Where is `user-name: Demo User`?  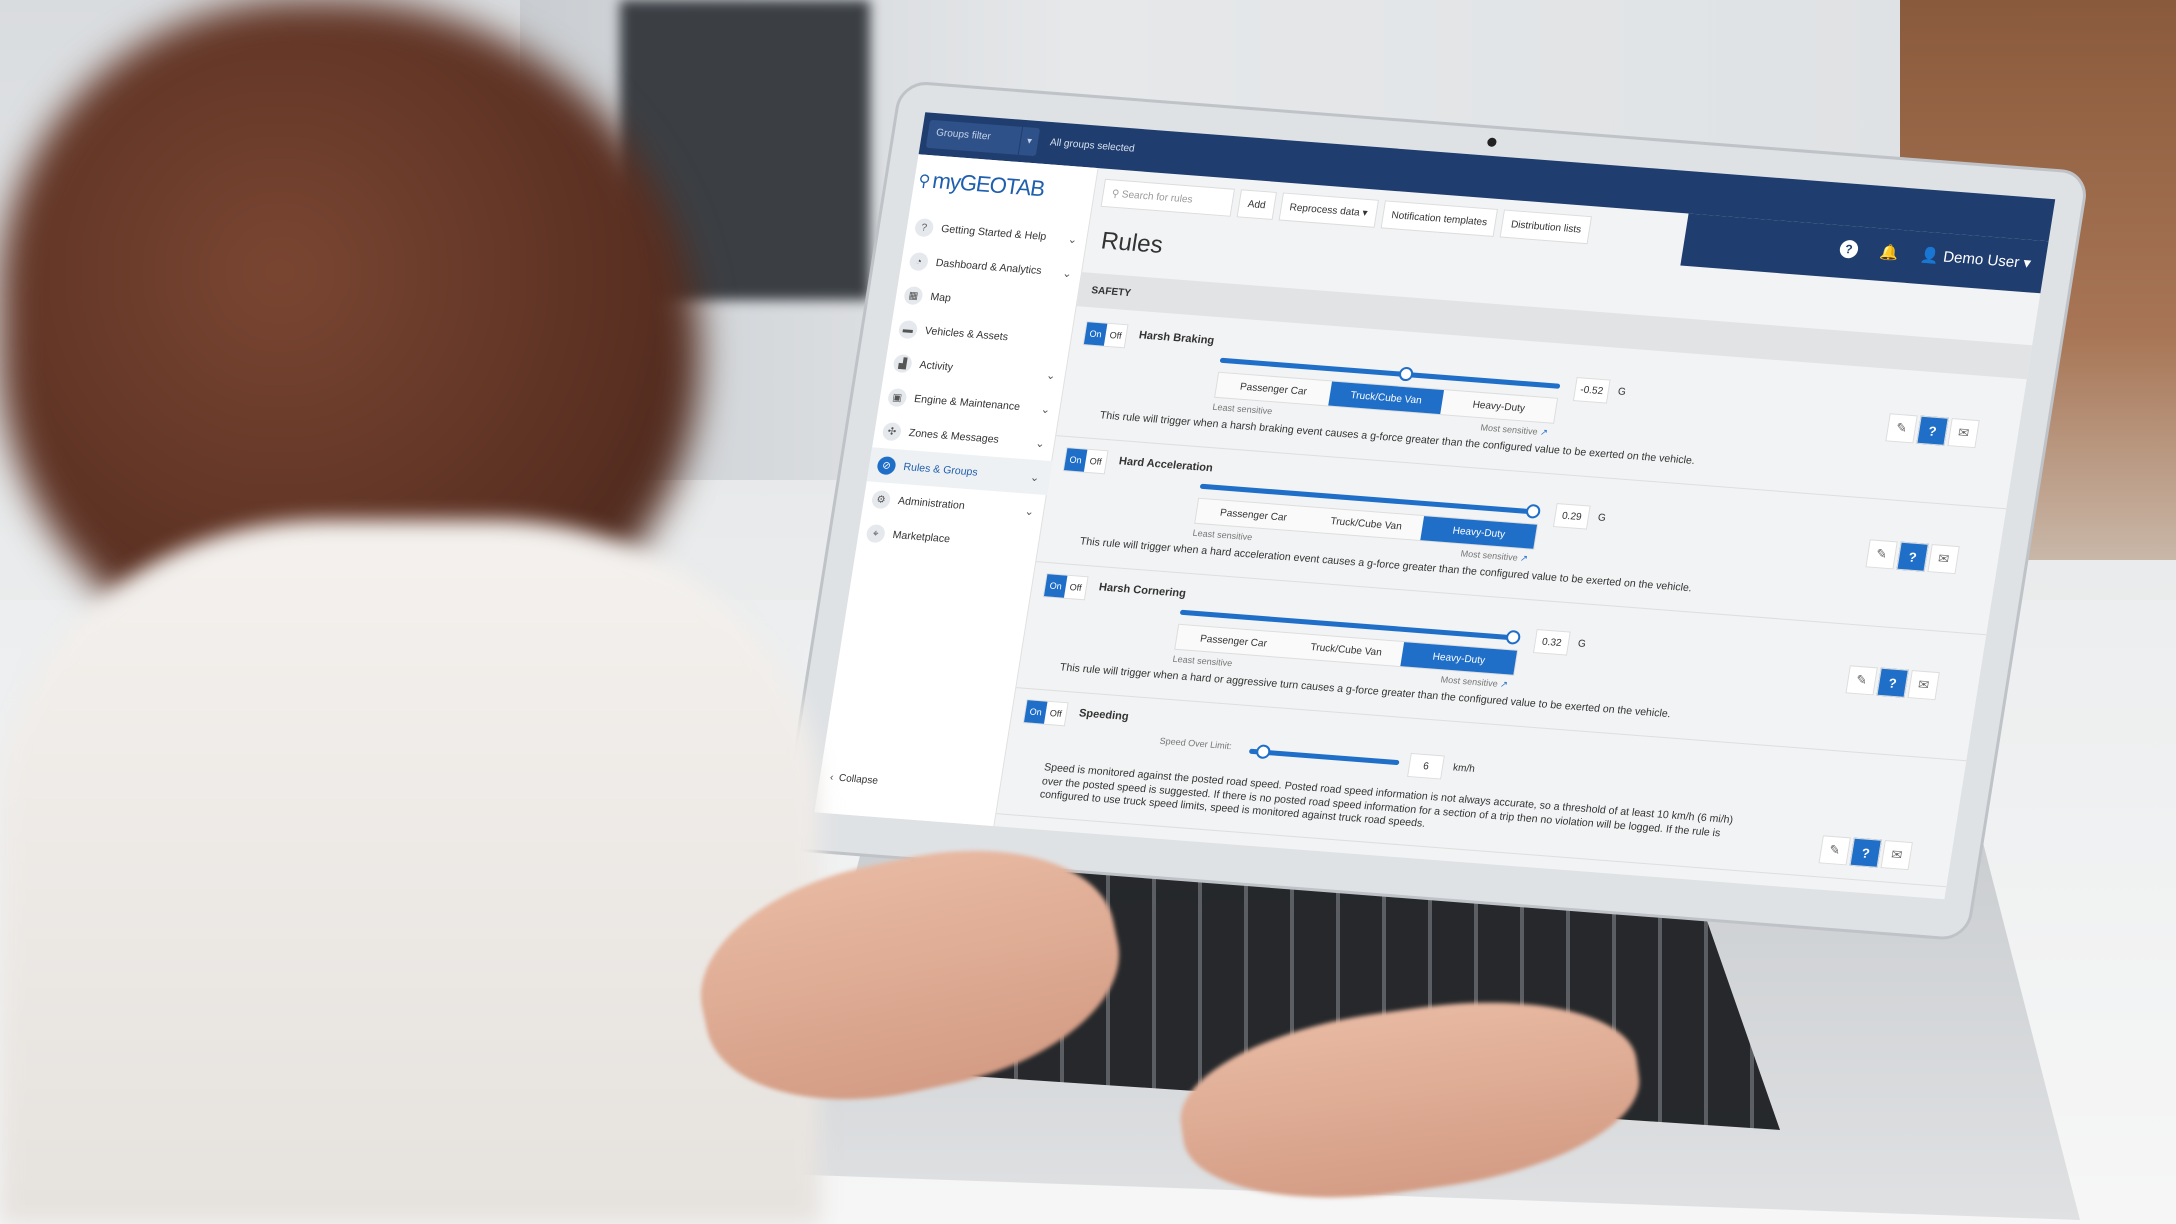
user-name: Demo User is located at coordinates (1981, 260).